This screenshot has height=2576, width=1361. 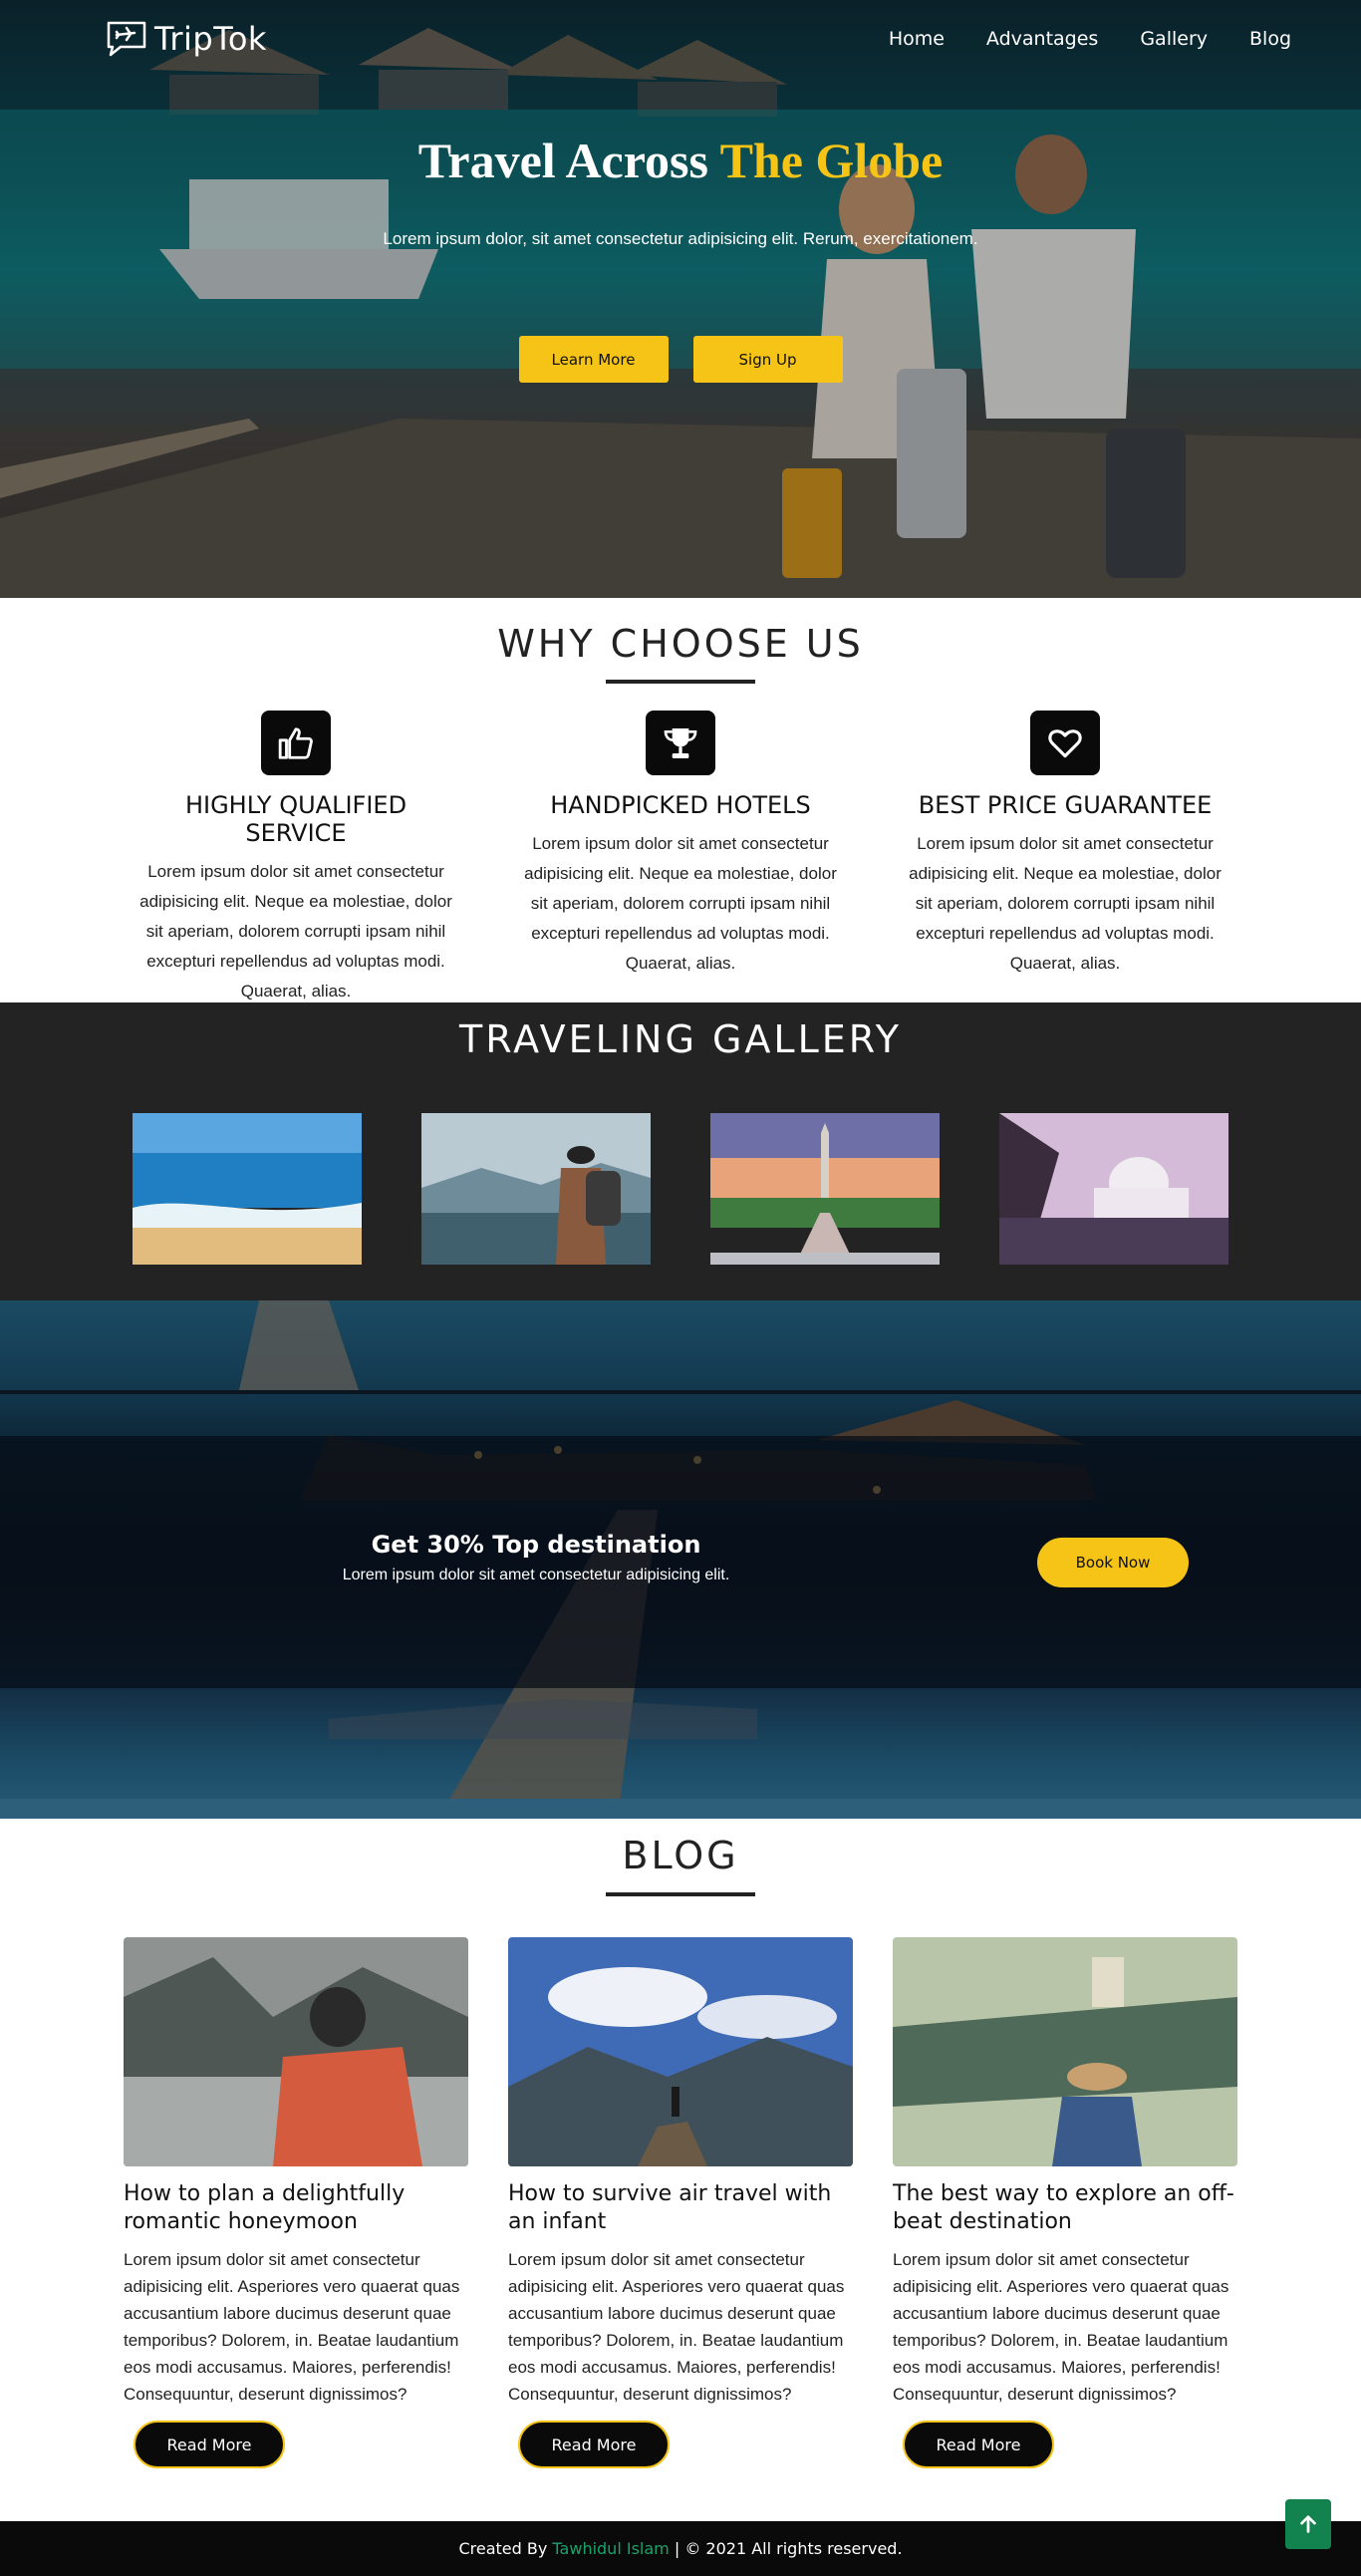 I want to click on feature-title: HANDPICKED HOTELS, so click(x=680, y=805).